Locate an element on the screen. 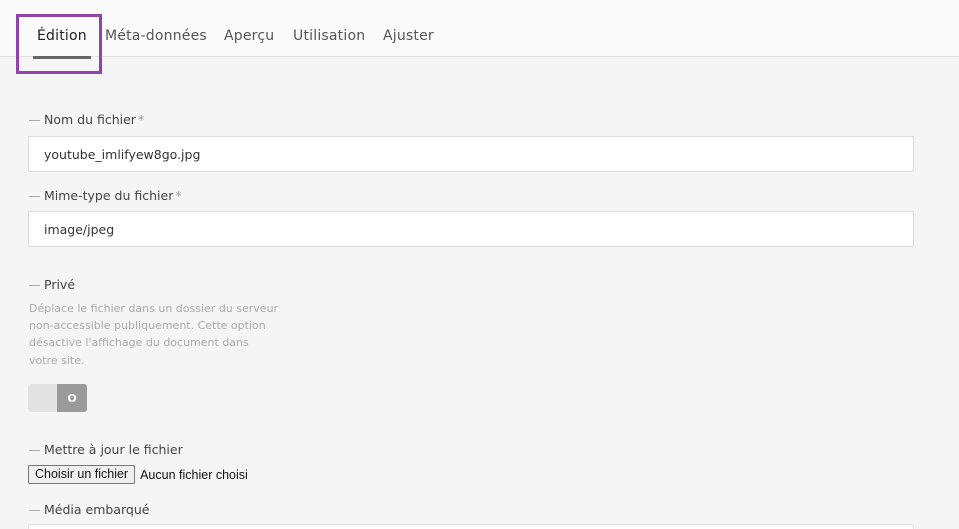 The height and width of the screenshot is (529, 959). filename-label: Nom du fichier * is located at coordinates (86, 119).